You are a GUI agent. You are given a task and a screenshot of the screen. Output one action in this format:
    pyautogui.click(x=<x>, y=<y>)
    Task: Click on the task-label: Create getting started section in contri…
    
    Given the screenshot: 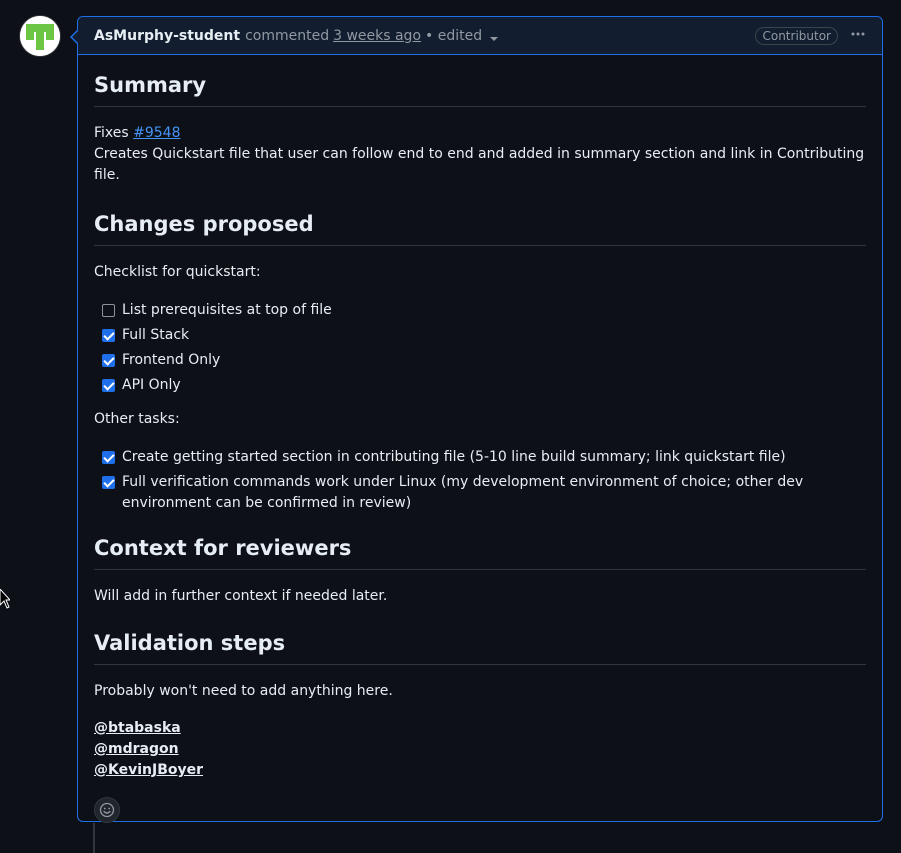 What is the action you would take?
    pyautogui.click(x=454, y=457)
    